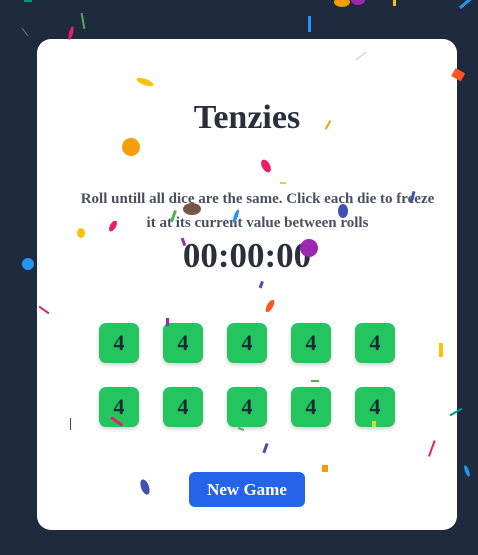 The image size is (478, 555). Describe the element at coordinates (247, 117) in the screenshot. I see `page-title: Tenzies` at that location.